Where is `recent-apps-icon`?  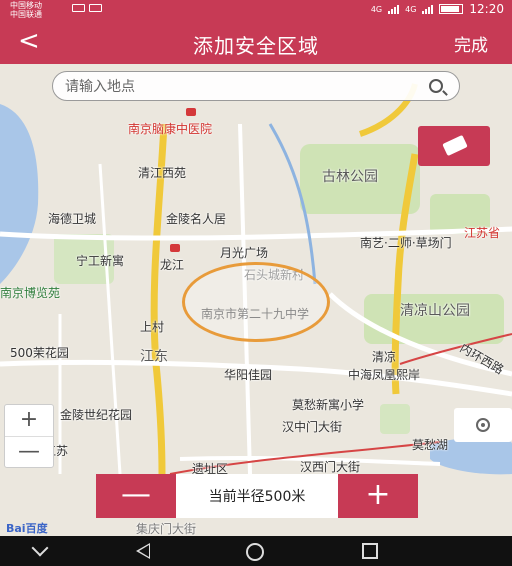 recent-apps-icon is located at coordinates (370, 551).